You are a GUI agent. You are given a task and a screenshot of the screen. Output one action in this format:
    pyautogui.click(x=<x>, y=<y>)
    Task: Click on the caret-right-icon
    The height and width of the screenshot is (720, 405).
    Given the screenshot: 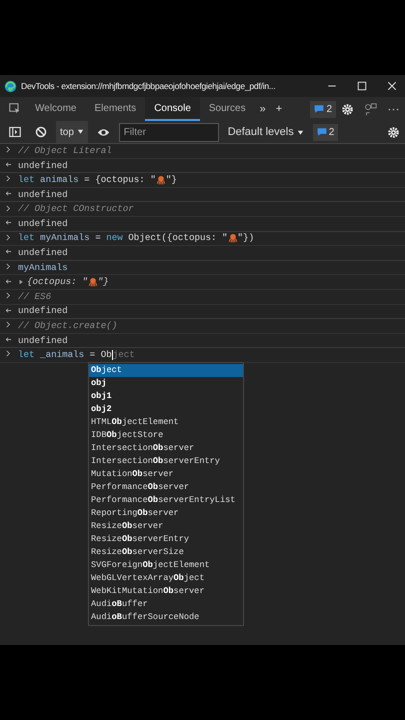 What is the action you would take?
    pyautogui.click(x=21, y=282)
    